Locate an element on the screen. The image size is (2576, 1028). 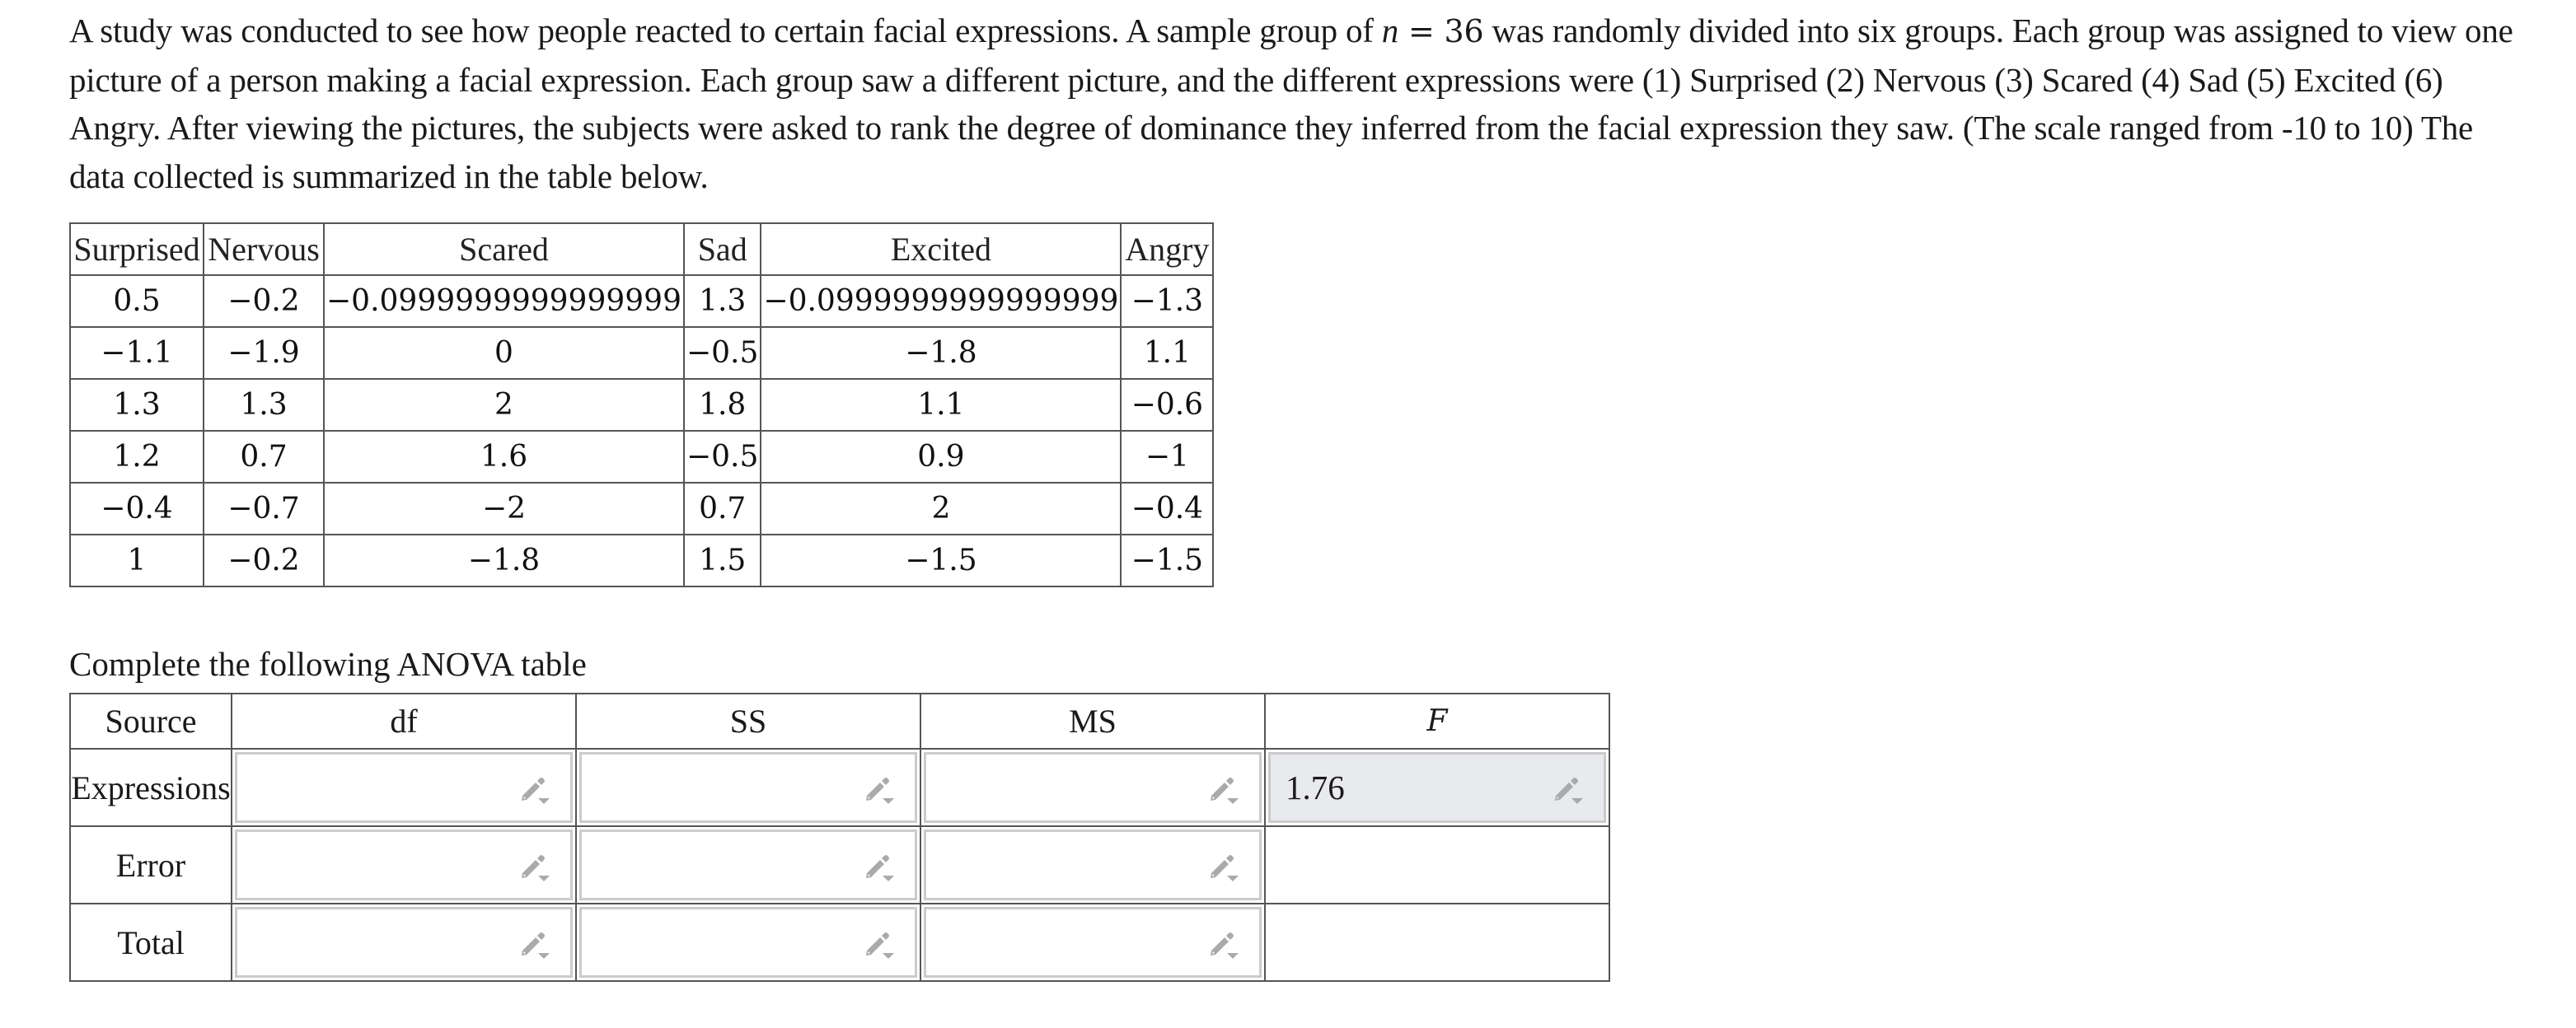
sample-size-value: 36 is located at coordinates (1464, 31).